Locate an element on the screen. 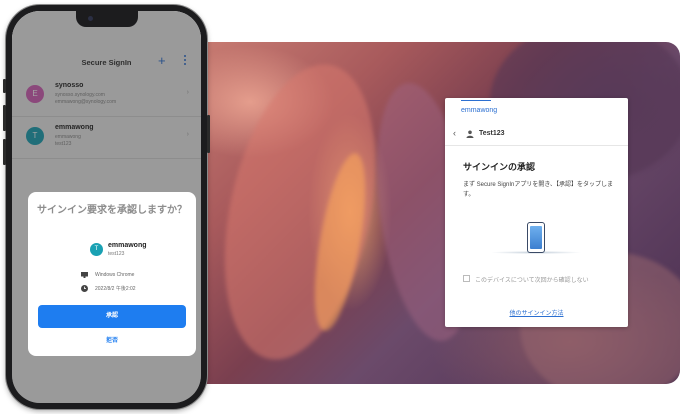 This screenshot has height=414, width=680. card-title: サインインの承認 is located at coordinates (499, 167).